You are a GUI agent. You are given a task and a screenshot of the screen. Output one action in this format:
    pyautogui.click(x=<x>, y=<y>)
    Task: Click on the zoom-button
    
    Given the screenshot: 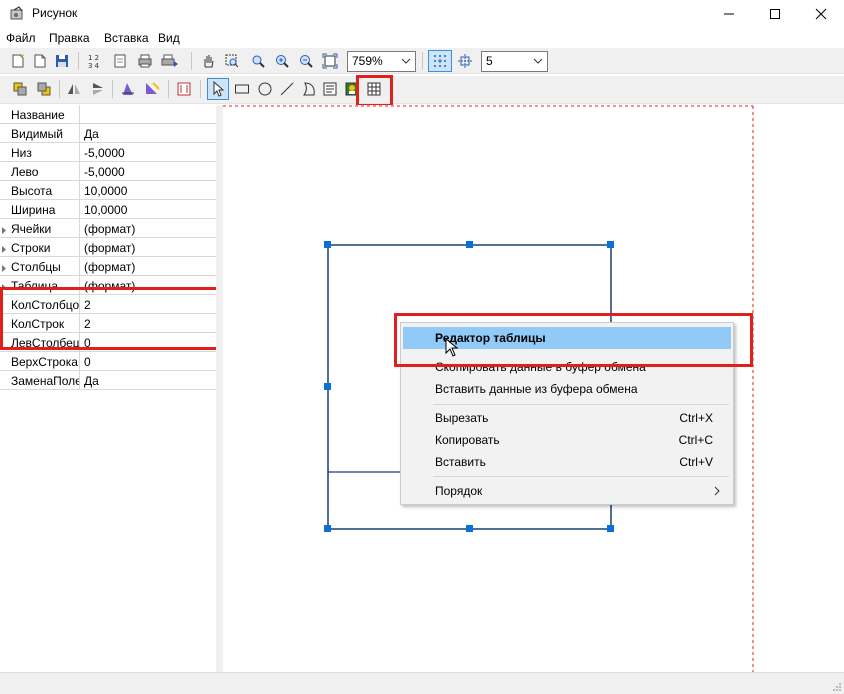 What is the action you would take?
    pyautogui.click(x=258, y=61)
    